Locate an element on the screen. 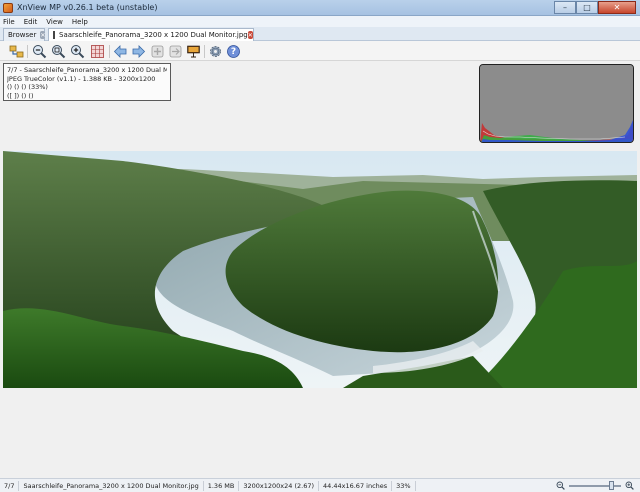 The height and width of the screenshot is (492, 640). menu-view: View is located at coordinates (54, 22).